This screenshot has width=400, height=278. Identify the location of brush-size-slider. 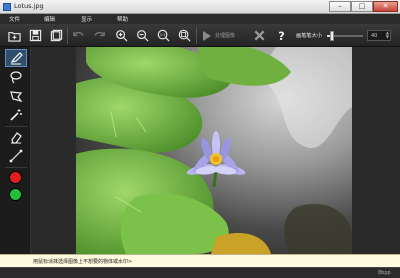
(345, 36).